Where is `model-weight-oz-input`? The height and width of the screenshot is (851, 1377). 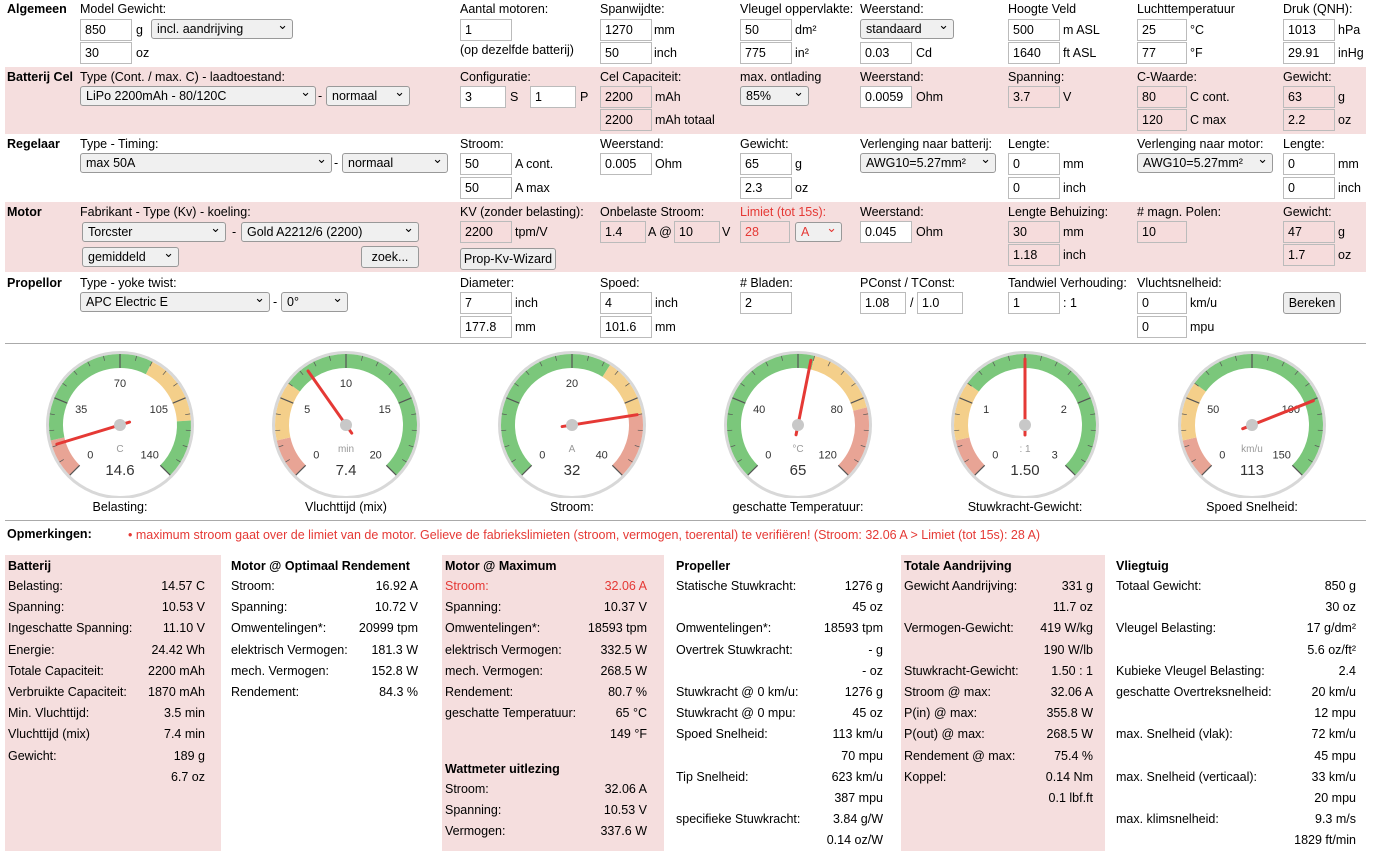
model-weight-oz-input is located at coordinates (106, 53).